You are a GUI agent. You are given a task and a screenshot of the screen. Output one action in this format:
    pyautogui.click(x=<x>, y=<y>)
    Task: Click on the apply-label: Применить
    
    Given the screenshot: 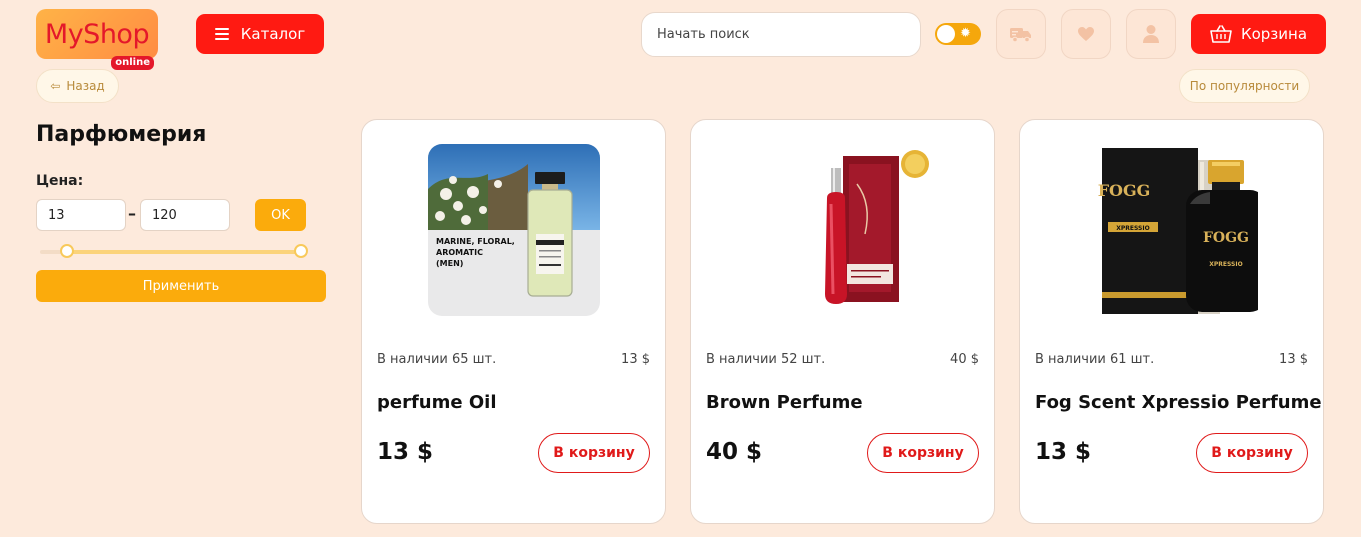 What is the action you would take?
    pyautogui.click(x=181, y=286)
    